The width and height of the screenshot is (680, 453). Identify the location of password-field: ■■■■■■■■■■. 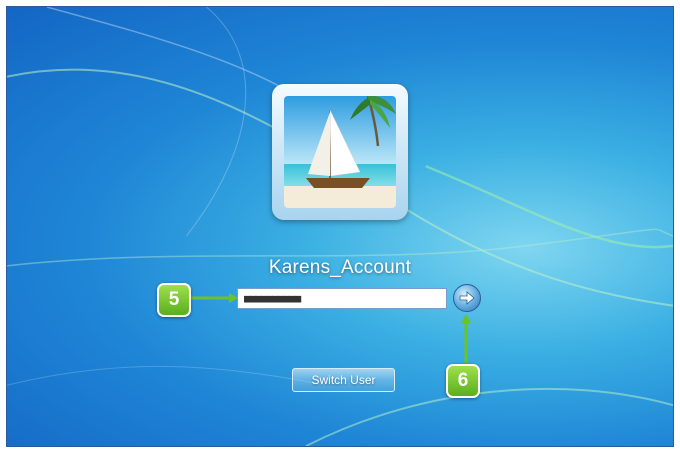
(342, 298).